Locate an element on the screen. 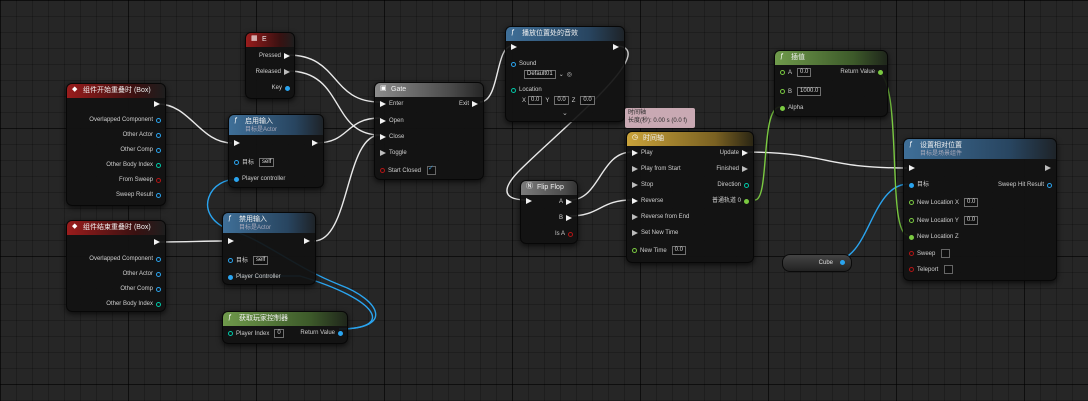 The height and width of the screenshot is (401, 1088). pin-float-track: 普通轨道 0 is located at coordinates (729, 201).